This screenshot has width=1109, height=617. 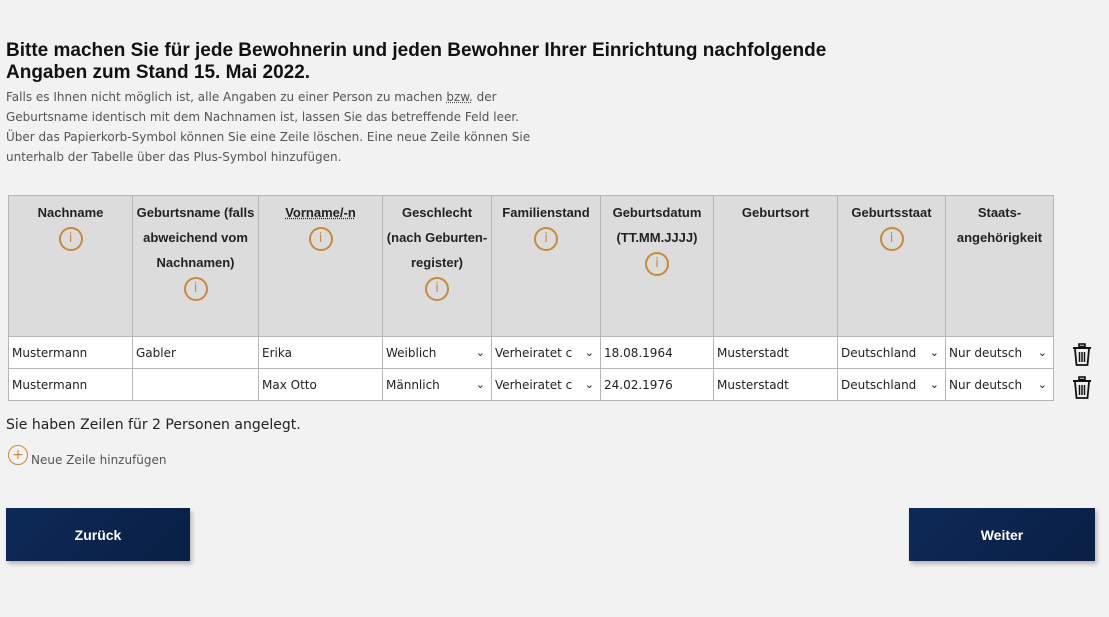 I want to click on header-geburtsstaat: Geburtsstaat i, so click(x=891, y=266).